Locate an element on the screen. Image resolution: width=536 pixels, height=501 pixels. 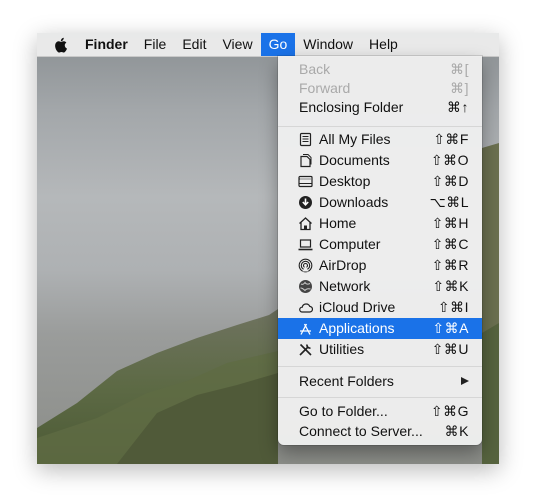
menu-bar: Finder File Edit View Go Window Help is located at coordinates (268, 45).